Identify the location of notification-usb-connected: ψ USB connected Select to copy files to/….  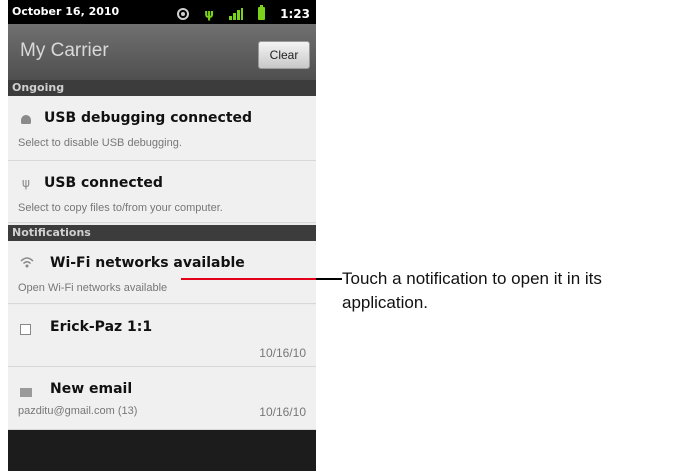
(162, 192).